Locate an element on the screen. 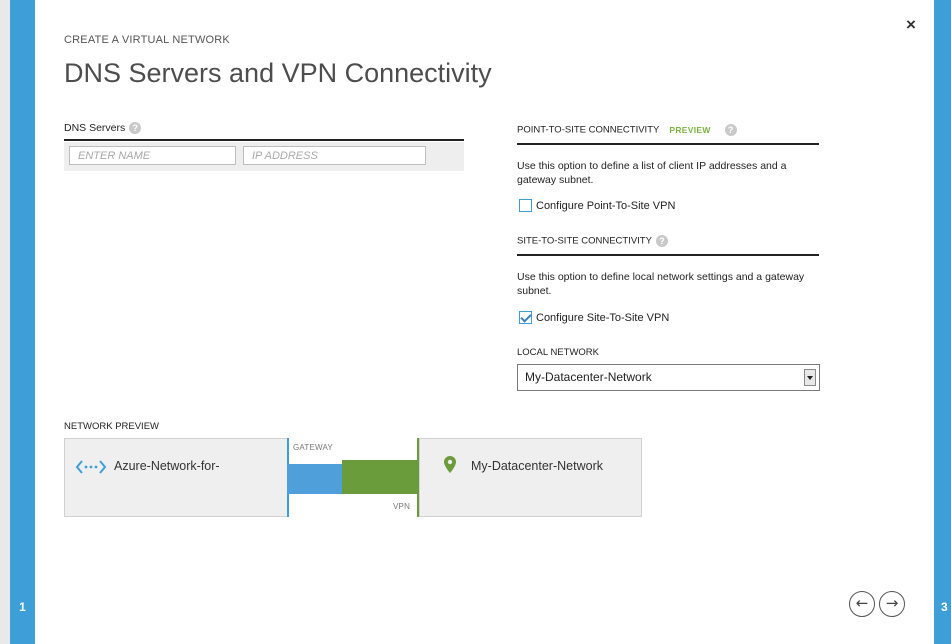 The image size is (951, 644). site-to-site-option: Configure Site-To-Site VPN is located at coordinates (594, 317).